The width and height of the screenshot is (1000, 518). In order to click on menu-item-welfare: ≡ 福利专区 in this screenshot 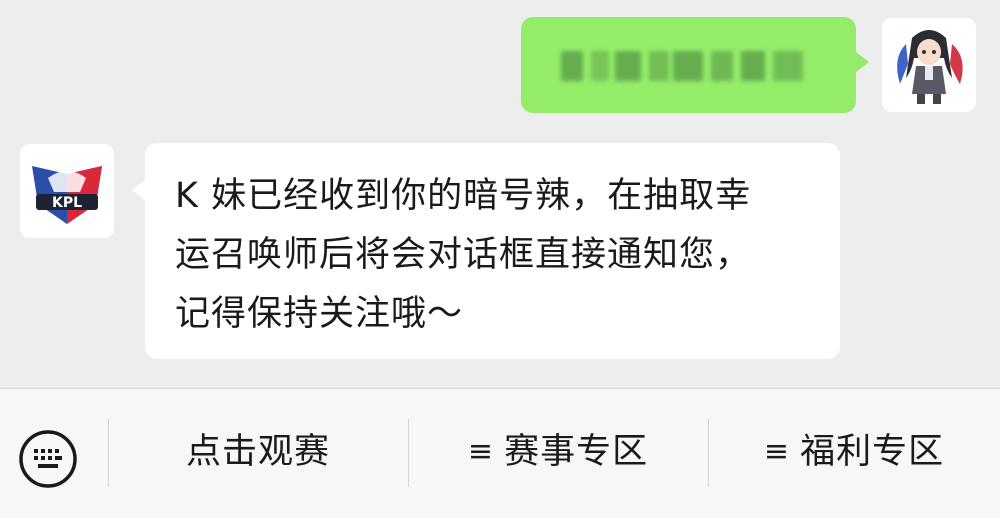, I will do `click(854, 452)`.